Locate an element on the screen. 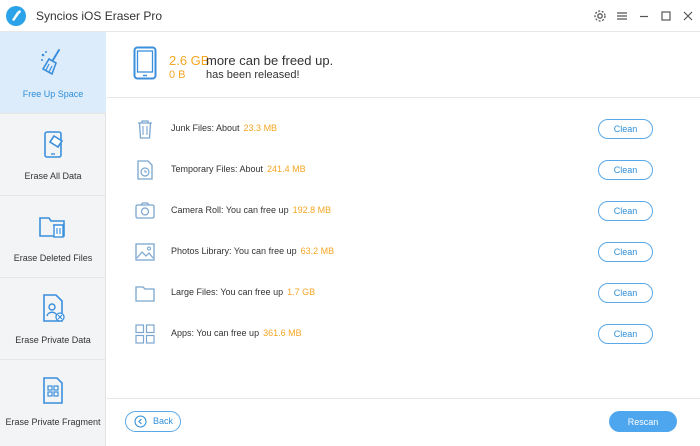  image-icon is located at coordinates (145, 252).